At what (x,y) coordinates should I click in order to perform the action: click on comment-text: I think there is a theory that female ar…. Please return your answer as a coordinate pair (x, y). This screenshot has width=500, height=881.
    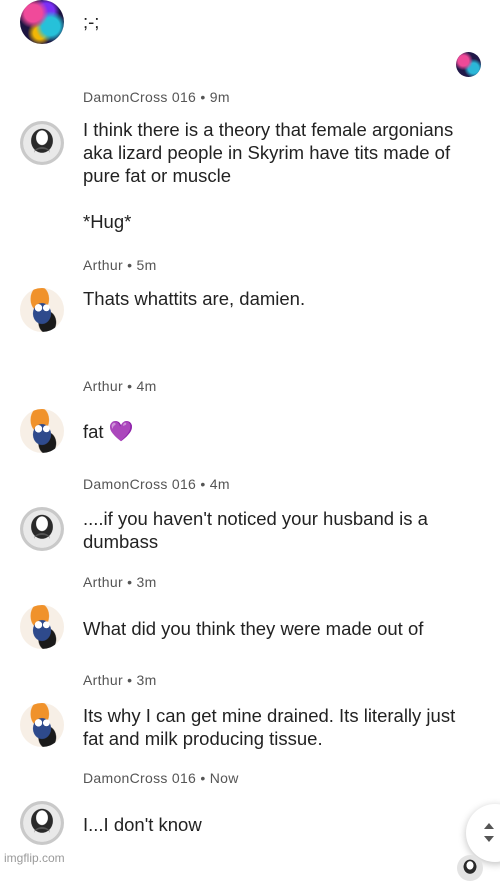
    Looking at the image, I should click on (268, 175).